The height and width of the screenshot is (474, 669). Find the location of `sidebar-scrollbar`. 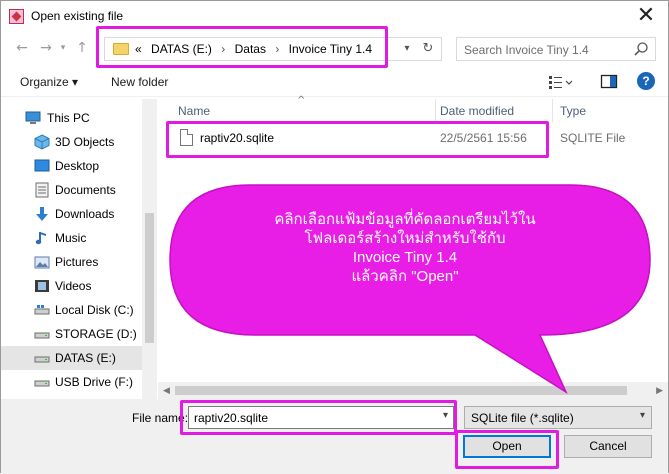

sidebar-scrollbar is located at coordinates (149, 249).